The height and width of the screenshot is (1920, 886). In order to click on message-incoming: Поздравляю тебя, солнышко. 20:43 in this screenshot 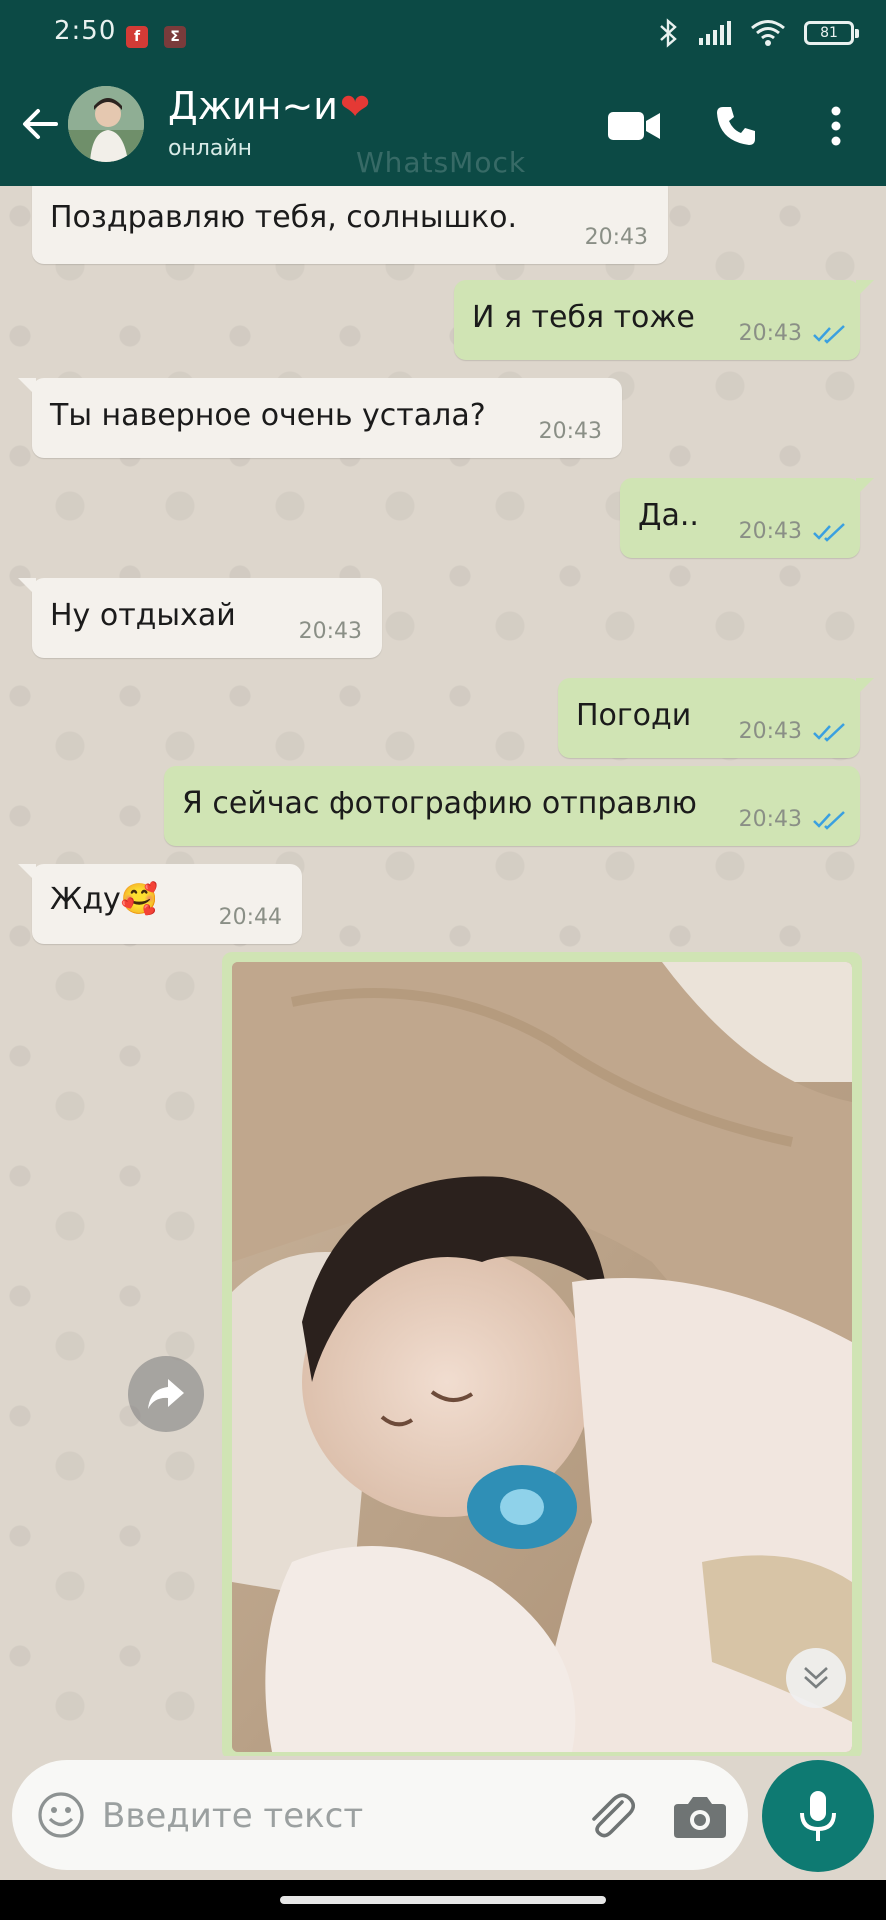, I will do `click(350, 225)`.